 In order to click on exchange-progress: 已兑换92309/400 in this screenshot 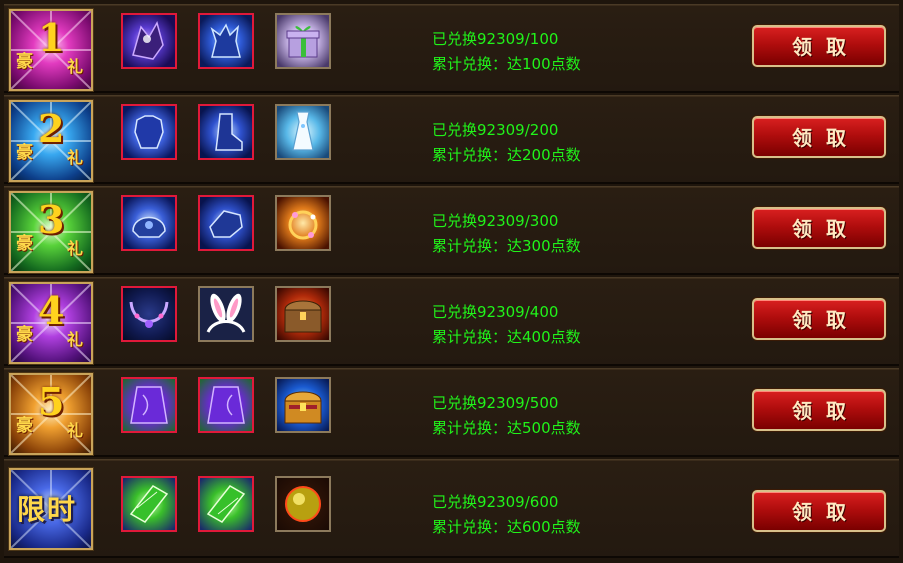, I will do `click(495, 312)`.